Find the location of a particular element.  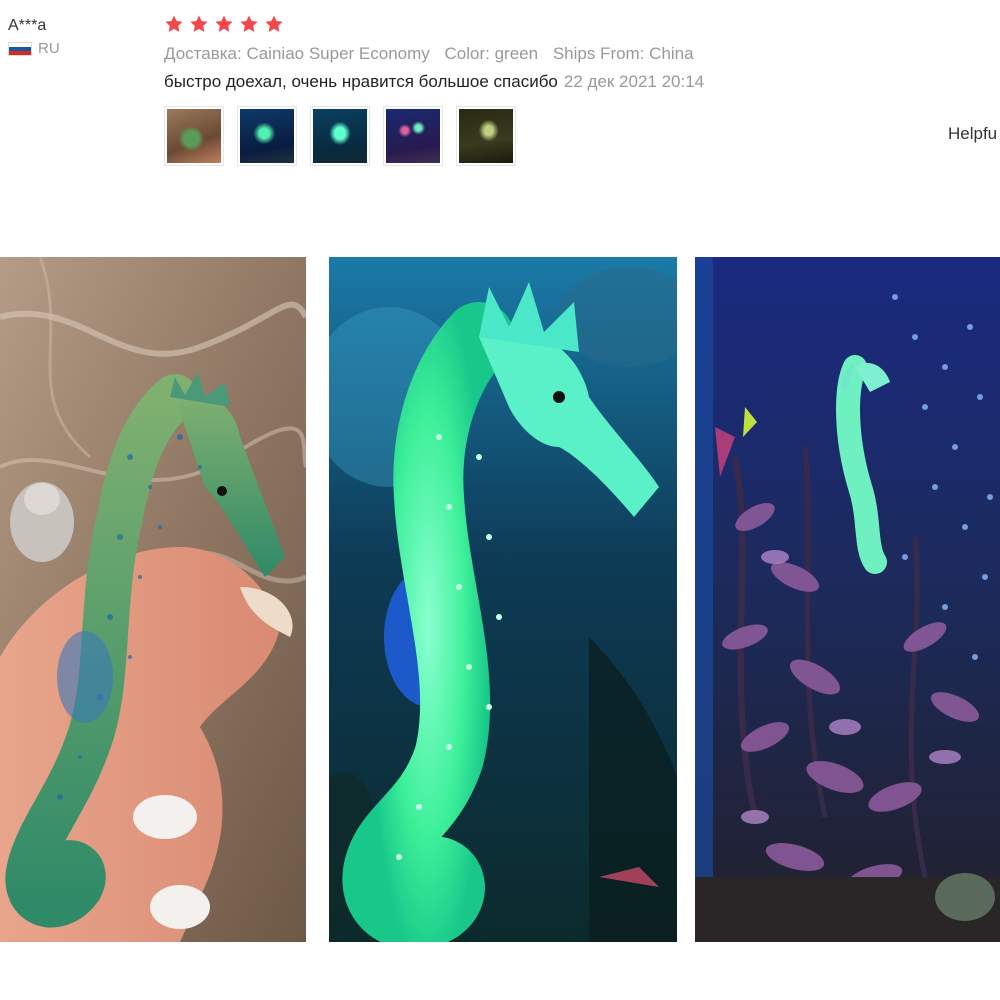

reviewer-name: A***a is located at coordinates (27, 25).